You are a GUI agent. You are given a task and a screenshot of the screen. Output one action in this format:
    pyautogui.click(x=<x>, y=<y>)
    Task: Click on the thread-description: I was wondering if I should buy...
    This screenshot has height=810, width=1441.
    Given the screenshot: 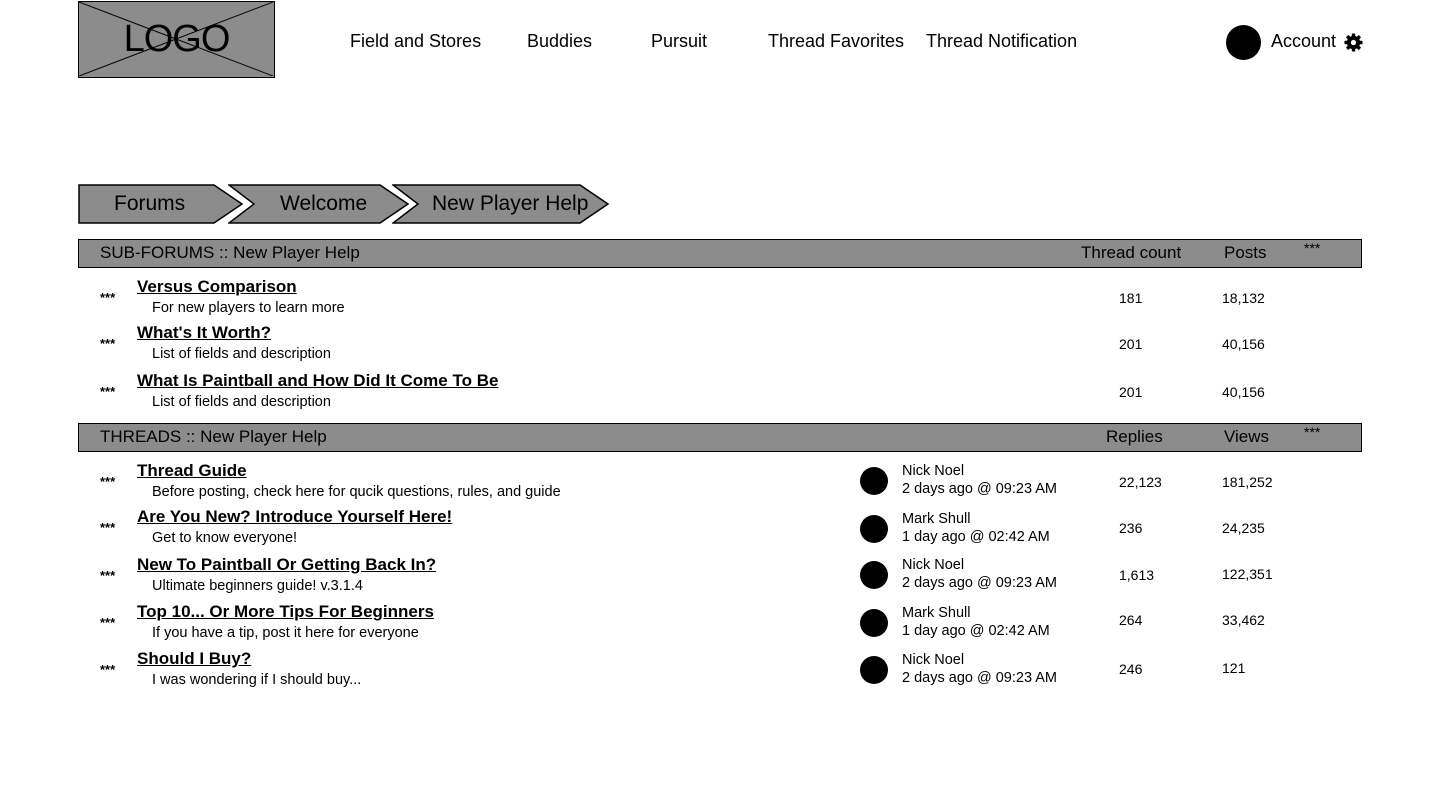 What is the action you would take?
    pyautogui.click(x=257, y=680)
    